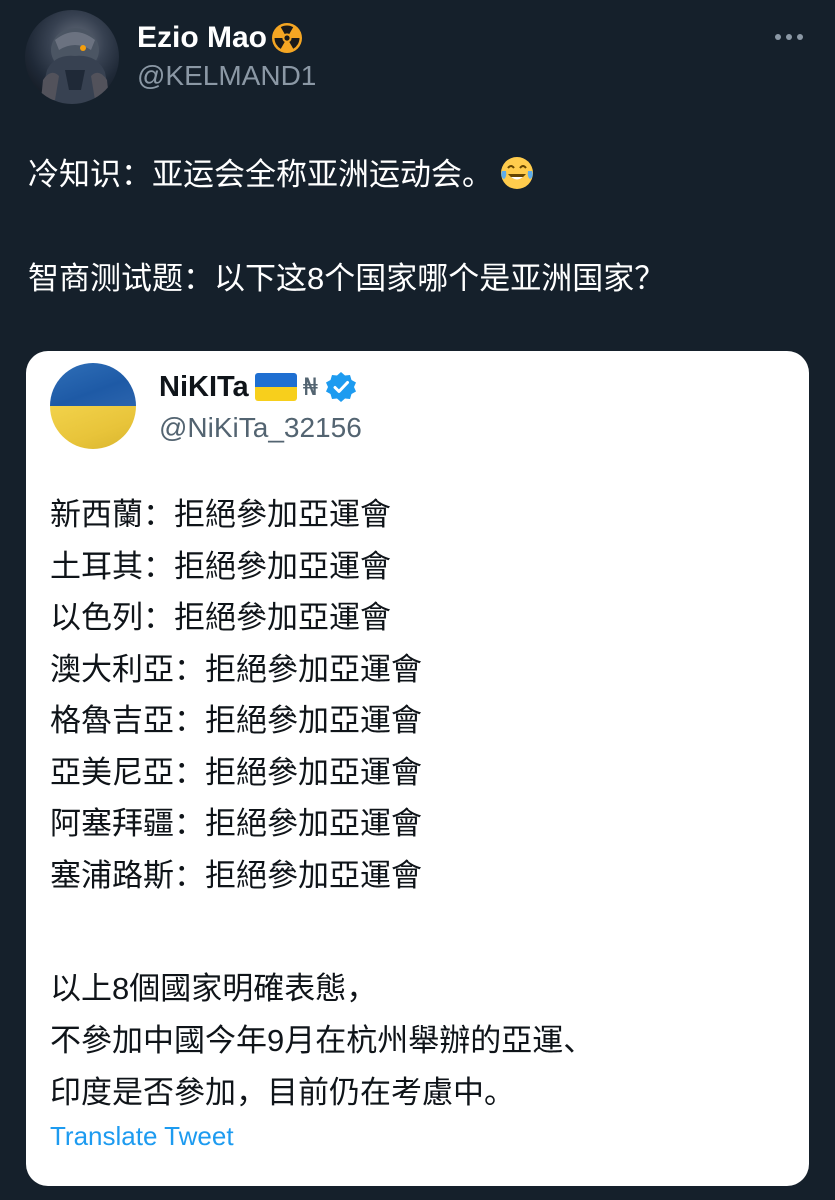  Describe the element at coordinates (214, 988) in the screenshot. I see `quoted-paragraph-line-1: 以上8個國家明確表態，` at that location.